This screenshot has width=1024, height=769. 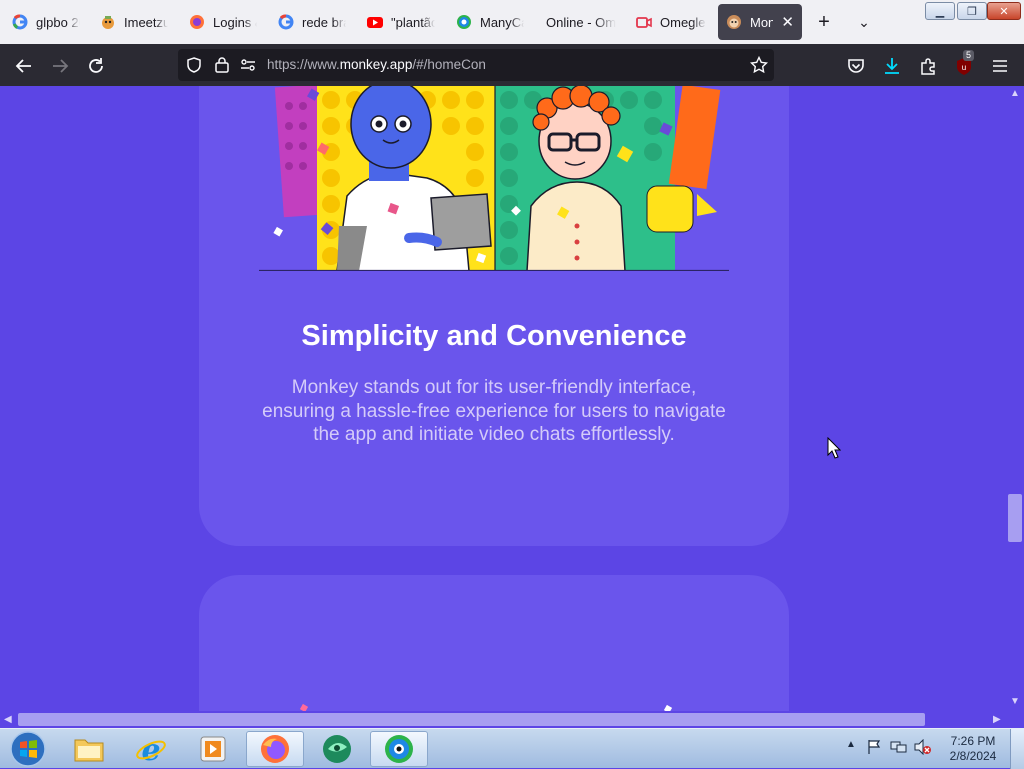 I want to click on extension-badge: 5, so click(x=969, y=55).